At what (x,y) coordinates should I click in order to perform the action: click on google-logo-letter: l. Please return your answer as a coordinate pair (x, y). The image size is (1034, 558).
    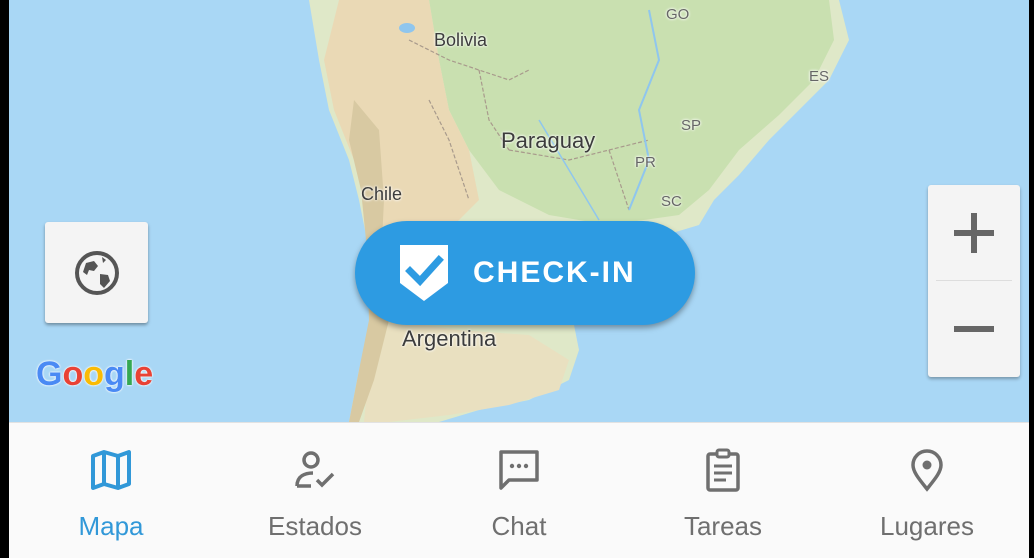
    Looking at the image, I should click on (129, 374).